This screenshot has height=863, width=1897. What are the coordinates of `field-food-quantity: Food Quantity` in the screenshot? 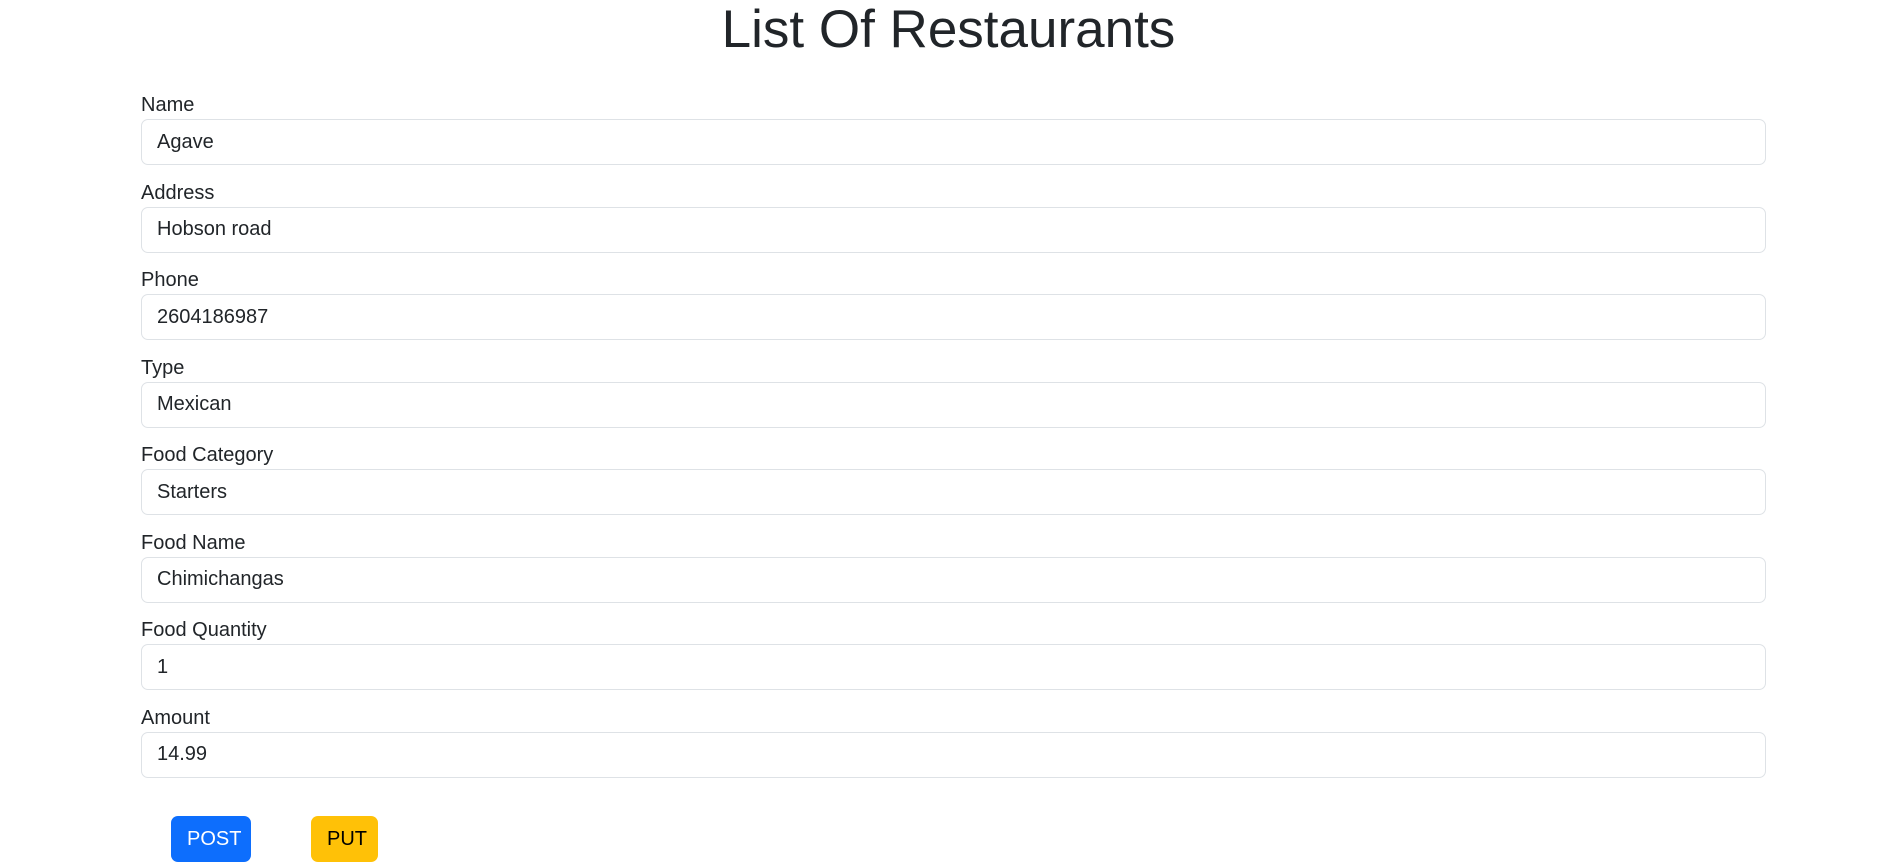 It's located at (953, 661).